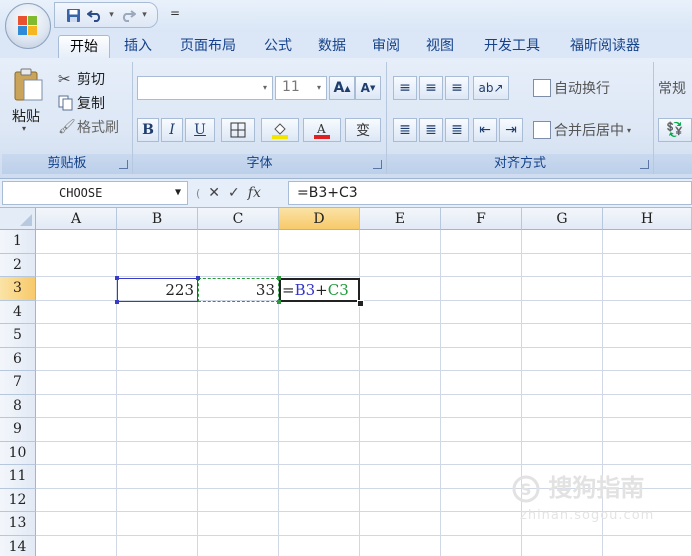  Describe the element at coordinates (205, 88) in the screenshot. I see `font-name-dropdown: ▾` at that location.